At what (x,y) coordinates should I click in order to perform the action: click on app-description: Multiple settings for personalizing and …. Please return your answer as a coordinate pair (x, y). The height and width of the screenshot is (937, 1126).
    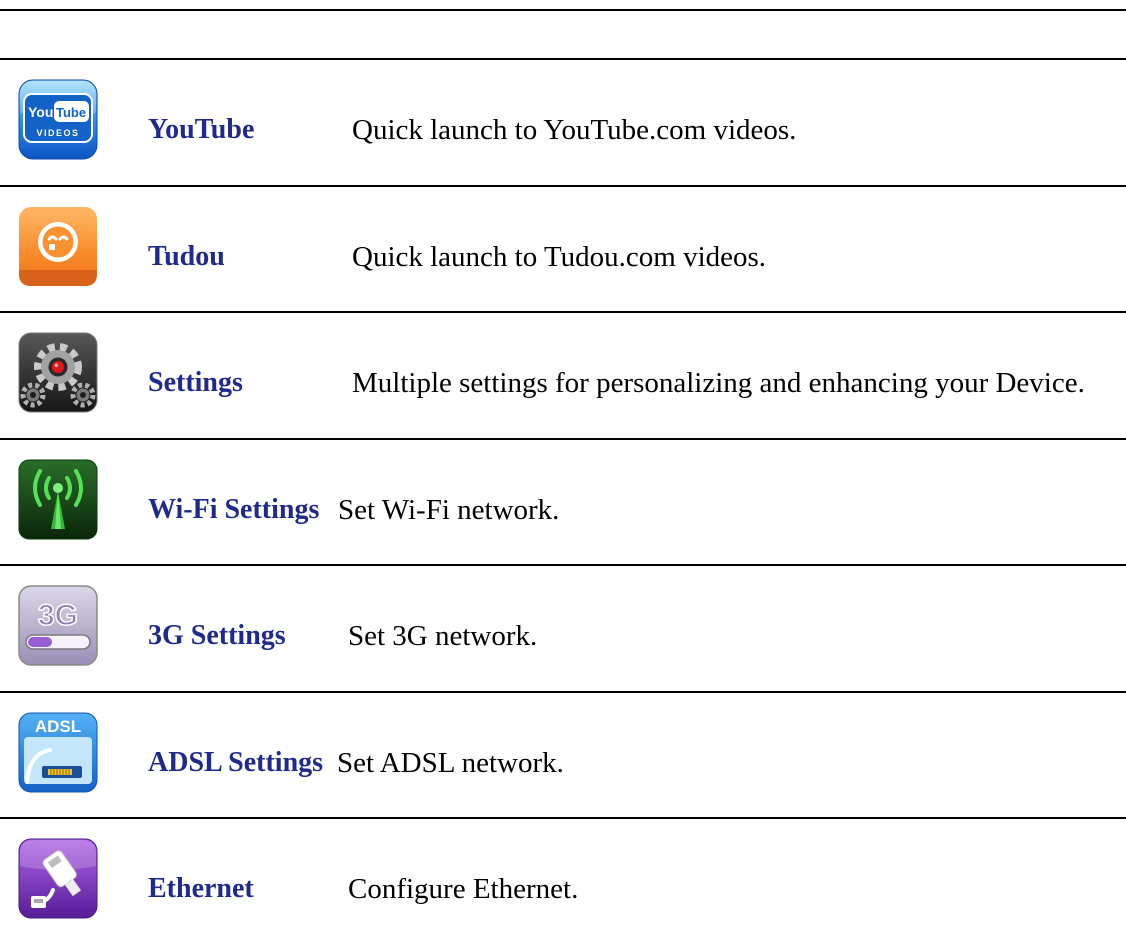
    Looking at the image, I should click on (718, 383).